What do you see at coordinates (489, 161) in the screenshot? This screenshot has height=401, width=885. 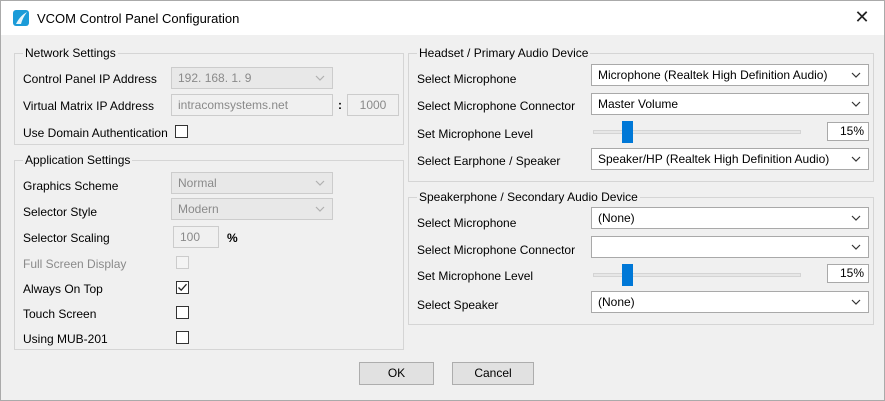 I see `headset-speaker-label: Select Earphone / Speaker` at bounding box center [489, 161].